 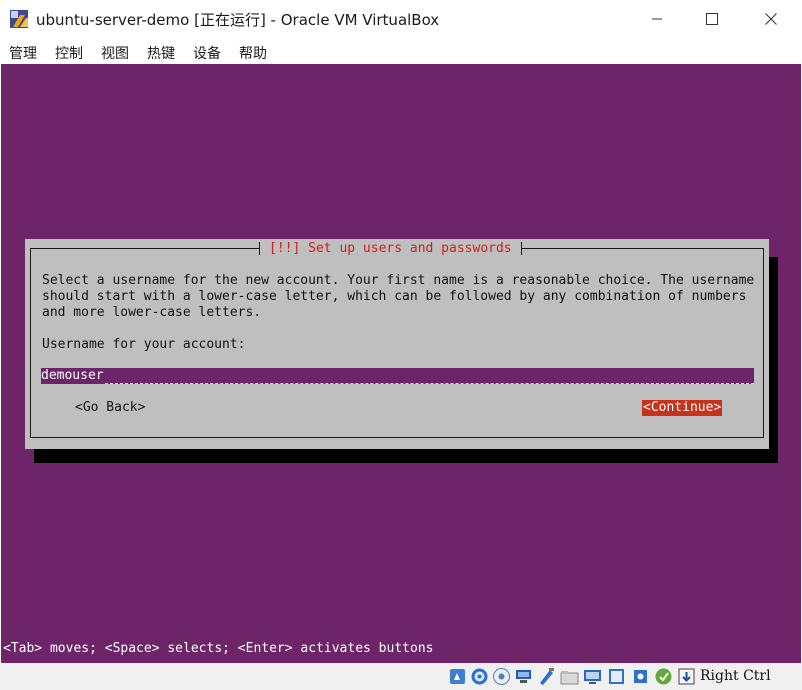 I want to click on mouse-integration-icon, so click(x=663, y=676).